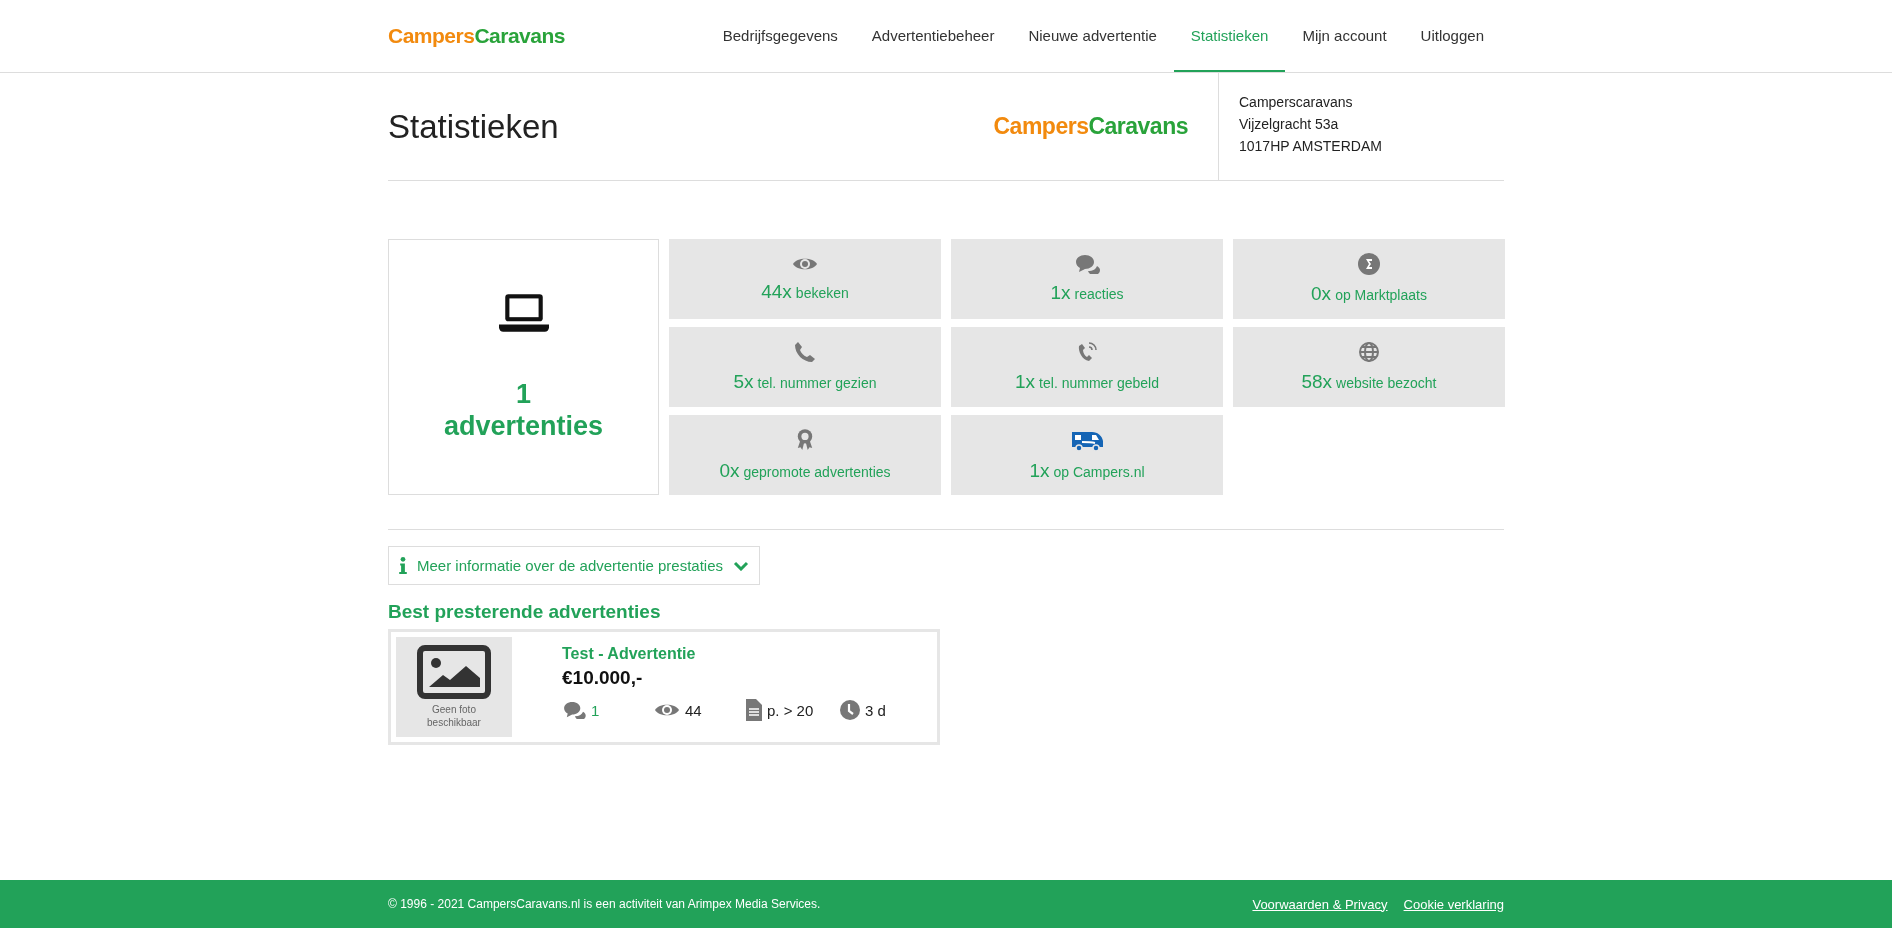  I want to click on section-title: Best presterende advertenties, so click(525, 612).